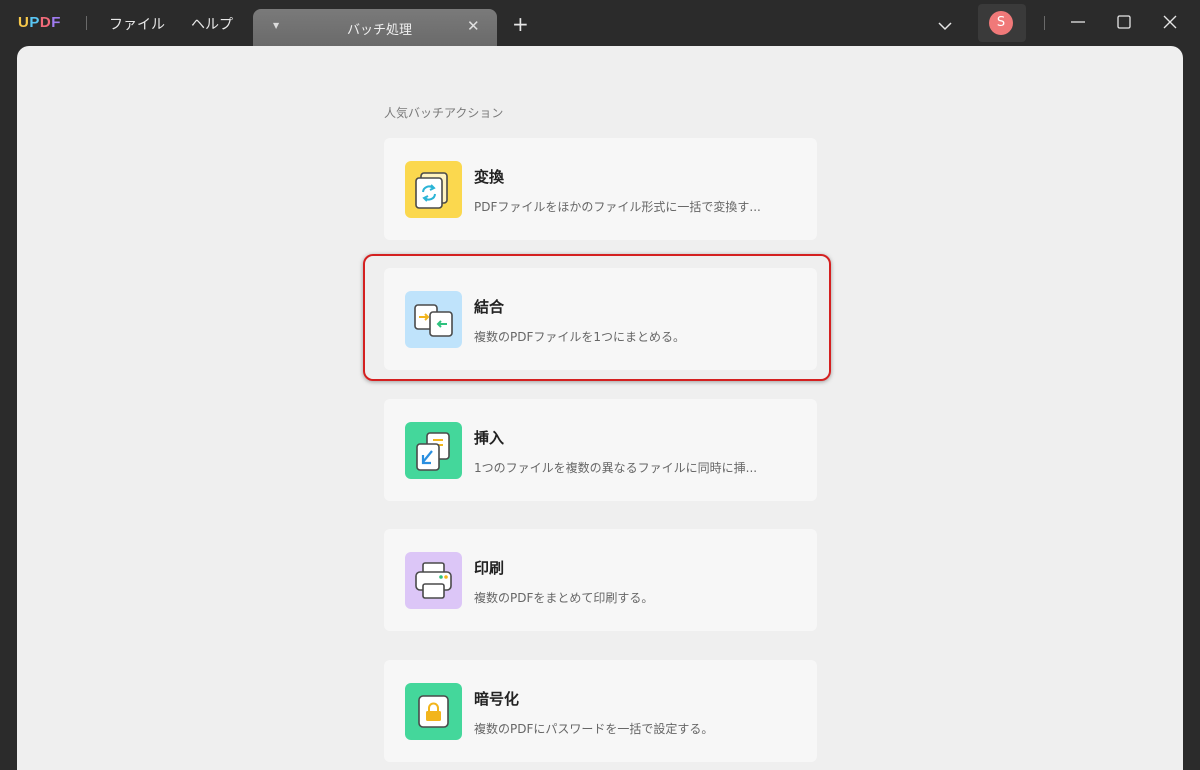 This screenshot has height=770, width=1200. What do you see at coordinates (212, 24) in the screenshot?
I see `menu-help: ヘルプ` at bounding box center [212, 24].